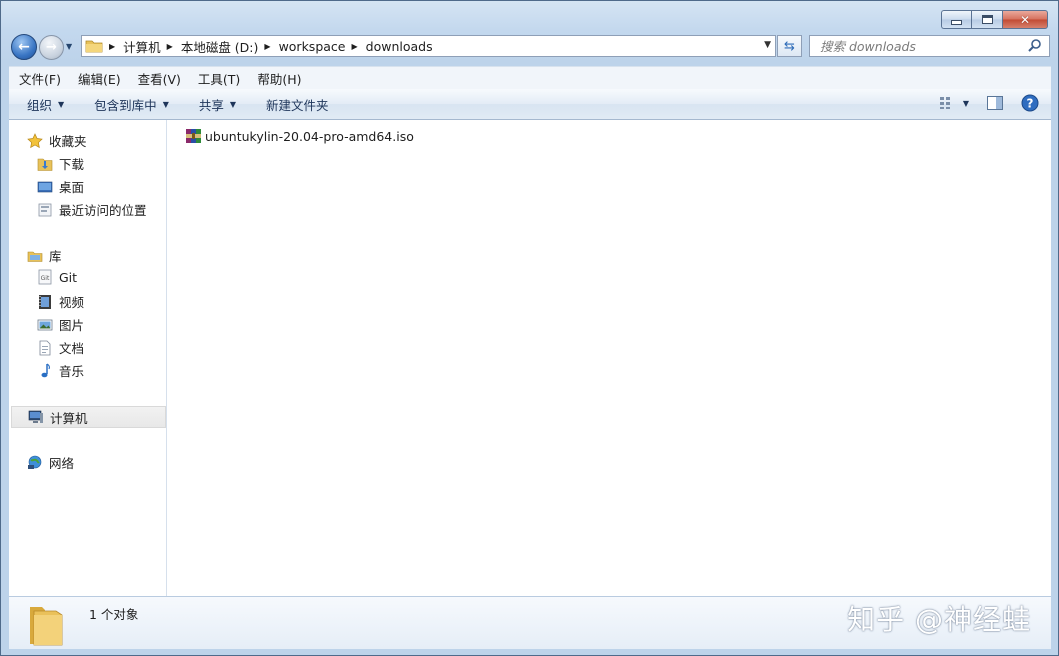  I want to click on preview-pane-button, so click(995, 103).